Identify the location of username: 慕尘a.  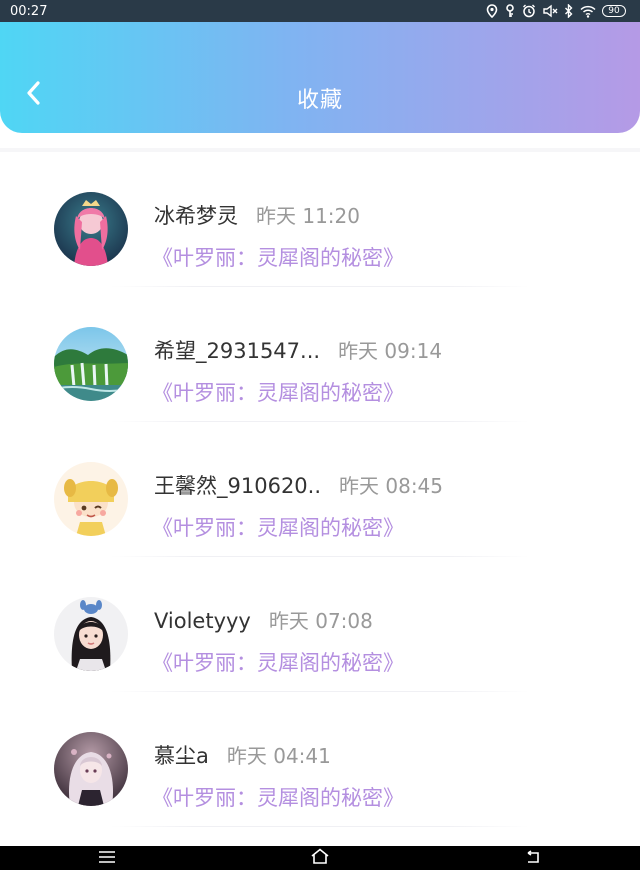
(181, 755).